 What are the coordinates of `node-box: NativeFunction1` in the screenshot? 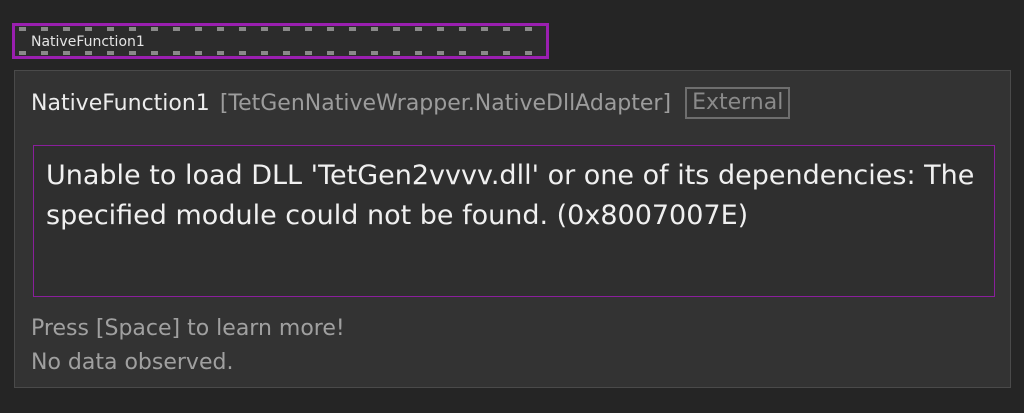 It's located at (280, 41).